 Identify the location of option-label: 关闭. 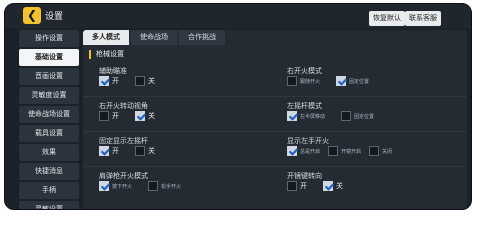
(387, 151).